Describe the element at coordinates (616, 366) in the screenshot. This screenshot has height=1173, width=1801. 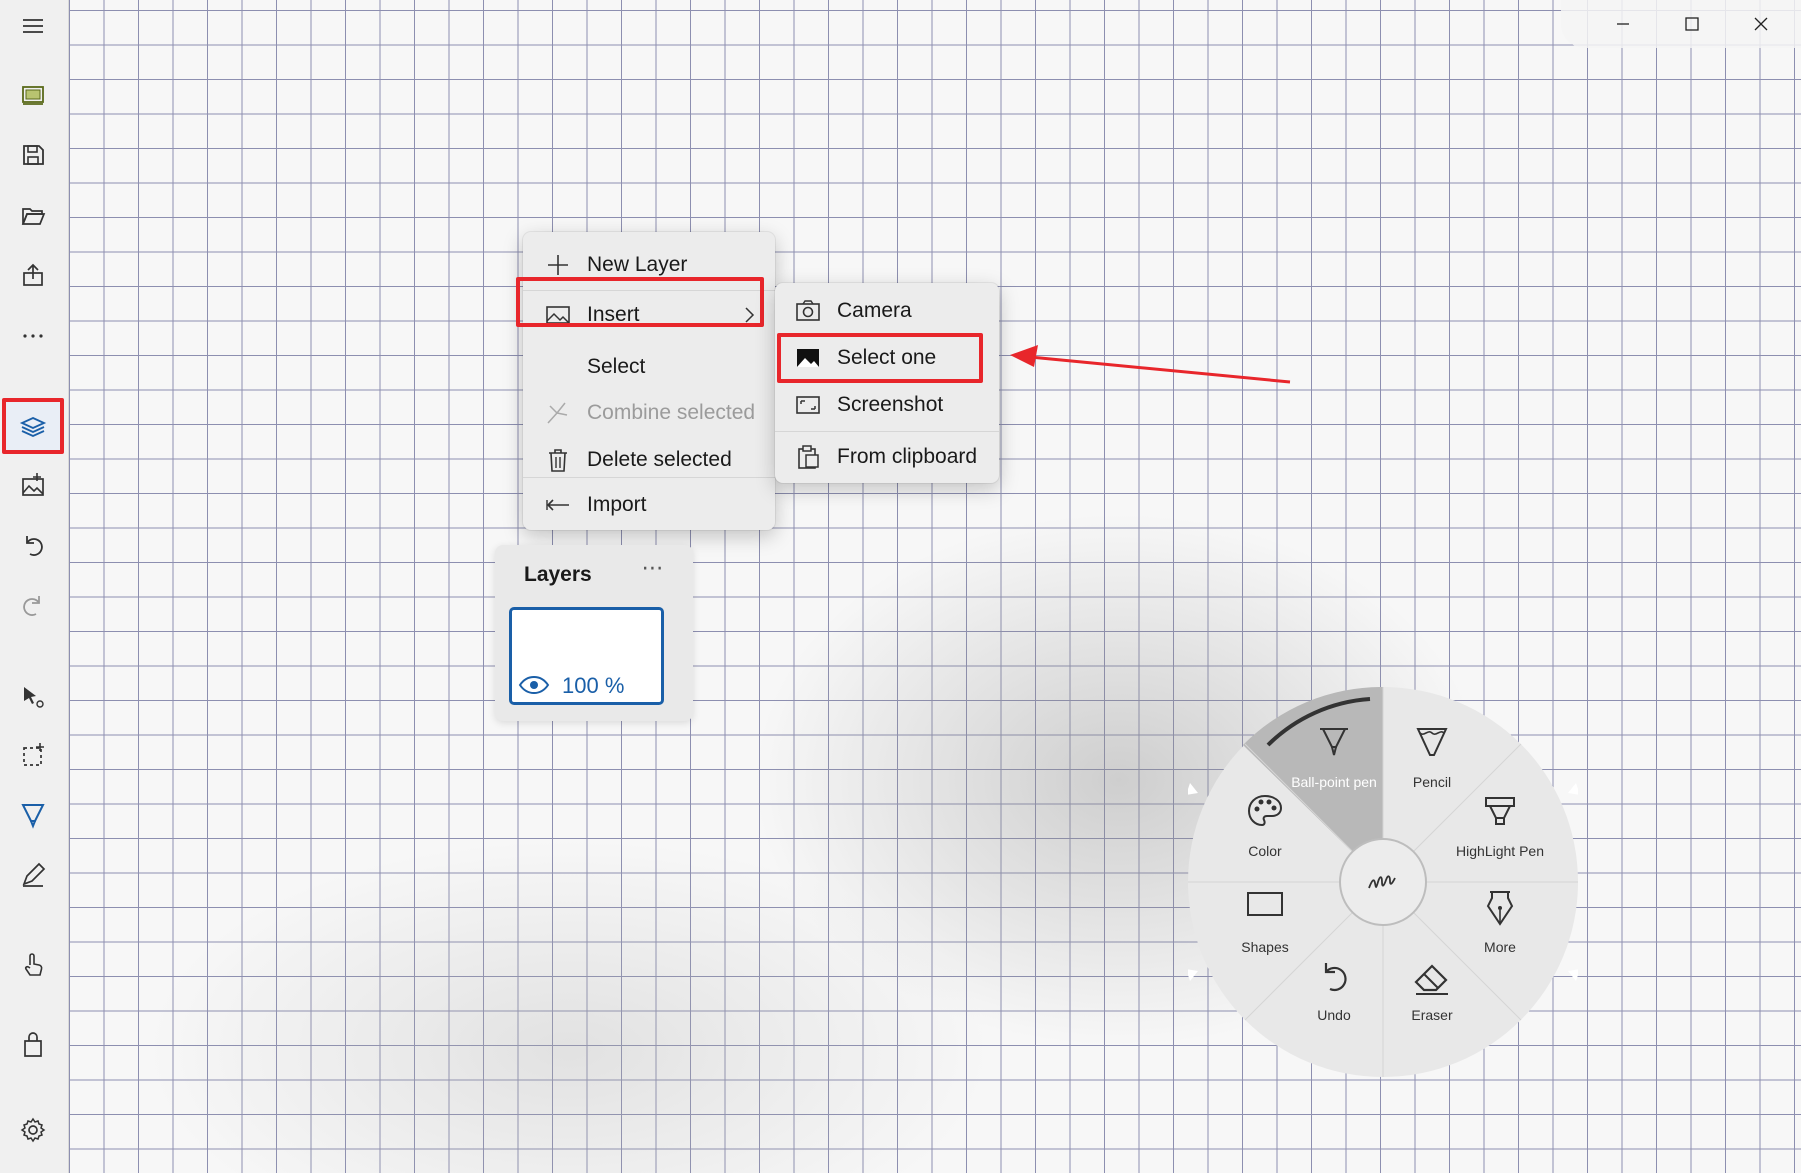
I see `menu-item-label: Select` at that location.